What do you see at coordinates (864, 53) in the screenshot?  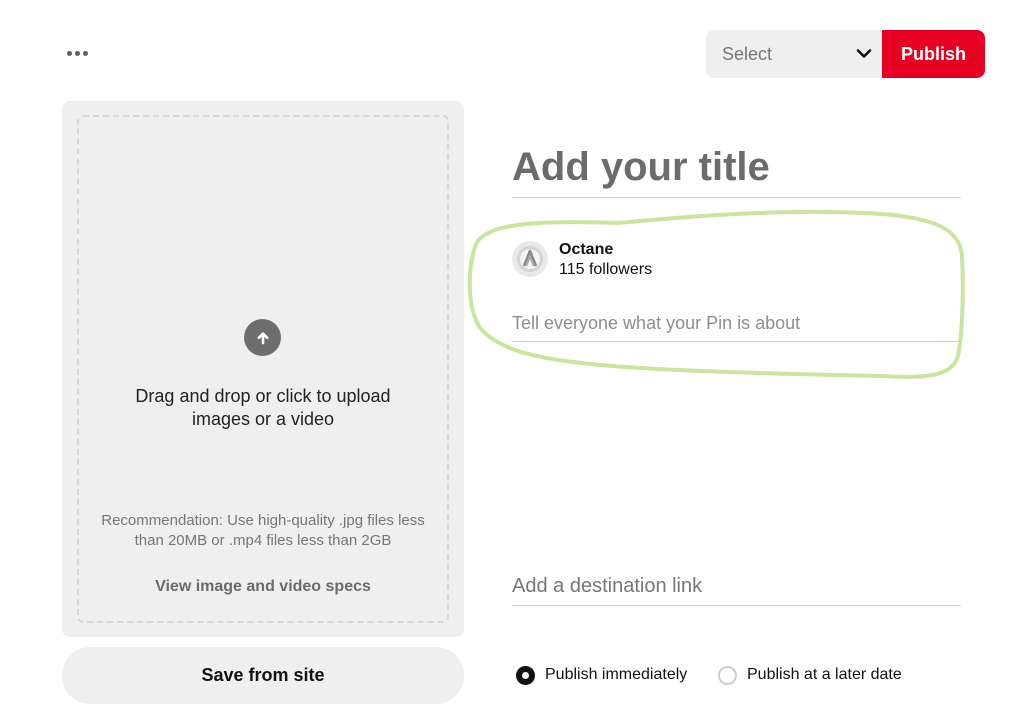 I see `chevron-down-icon` at bounding box center [864, 53].